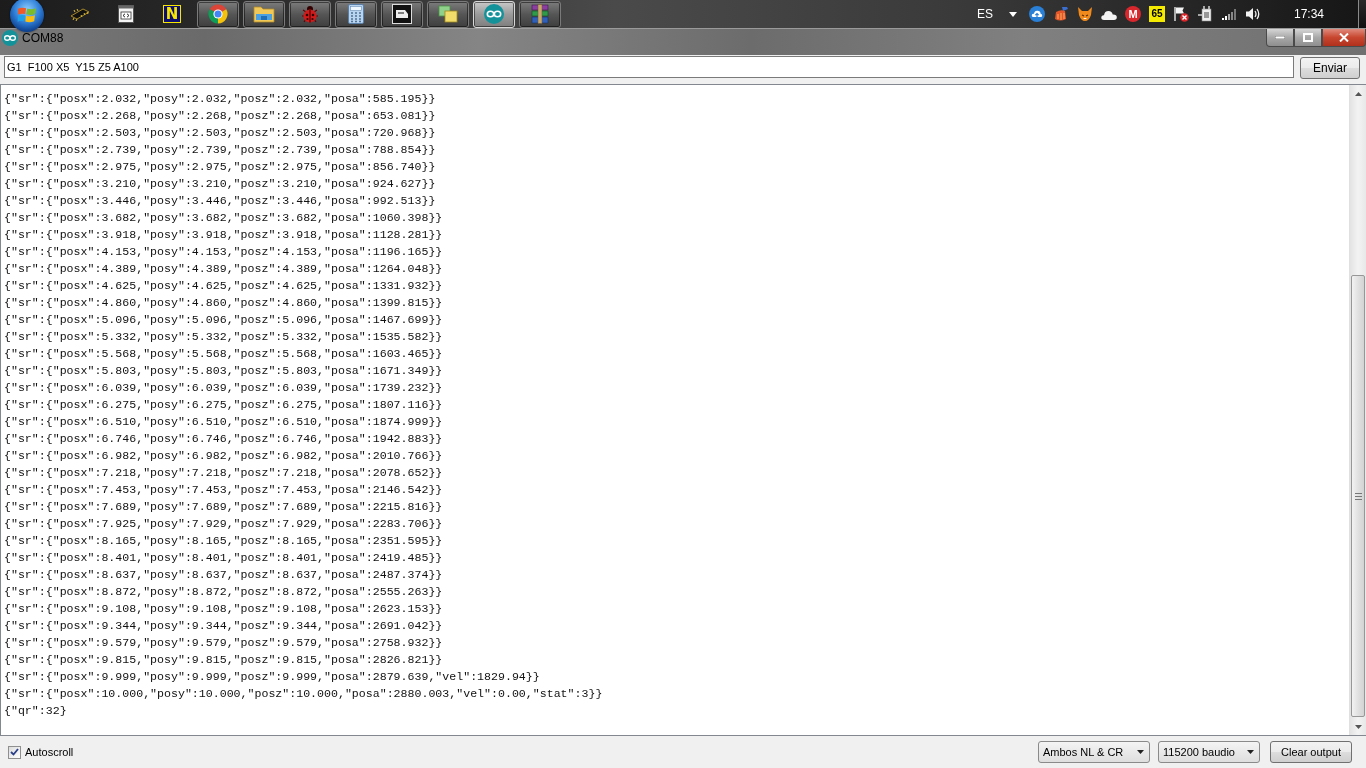 The image size is (1366, 768). What do you see at coordinates (1229, 14) in the screenshot?
I see `signal-bars-icon` at bounding box center [1229, 14].